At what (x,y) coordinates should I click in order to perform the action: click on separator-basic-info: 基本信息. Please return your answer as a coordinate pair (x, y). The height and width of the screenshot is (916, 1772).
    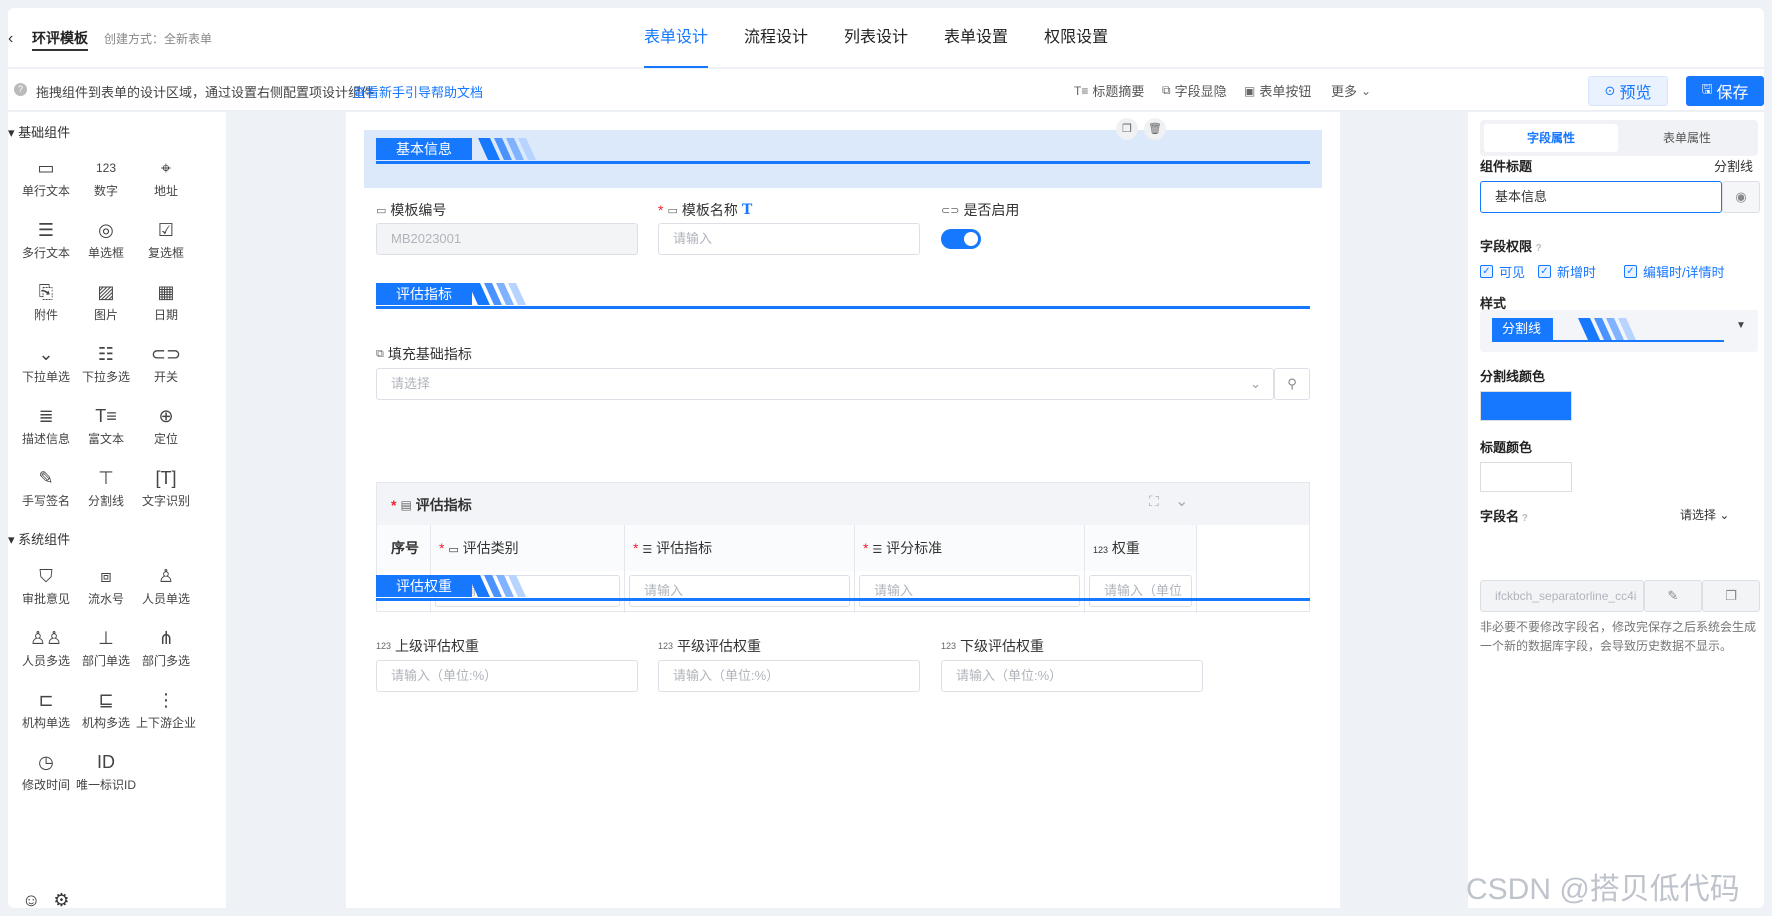
    Looking at the image, I should click on (843, 151).